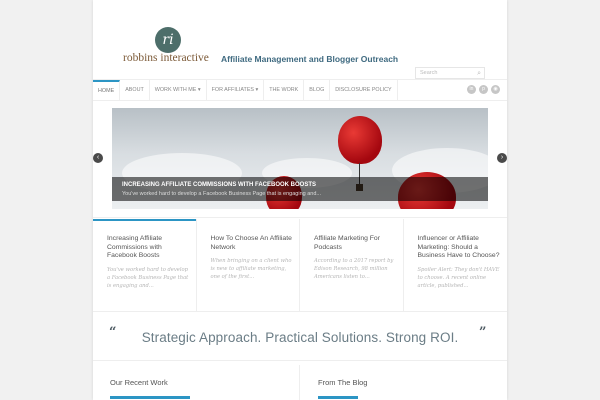 This screenshot has height=400, width=600. Describe the element at coordinates (317, 90) in the screenshot. I see `nav-item-blog: BLOG` at that location.